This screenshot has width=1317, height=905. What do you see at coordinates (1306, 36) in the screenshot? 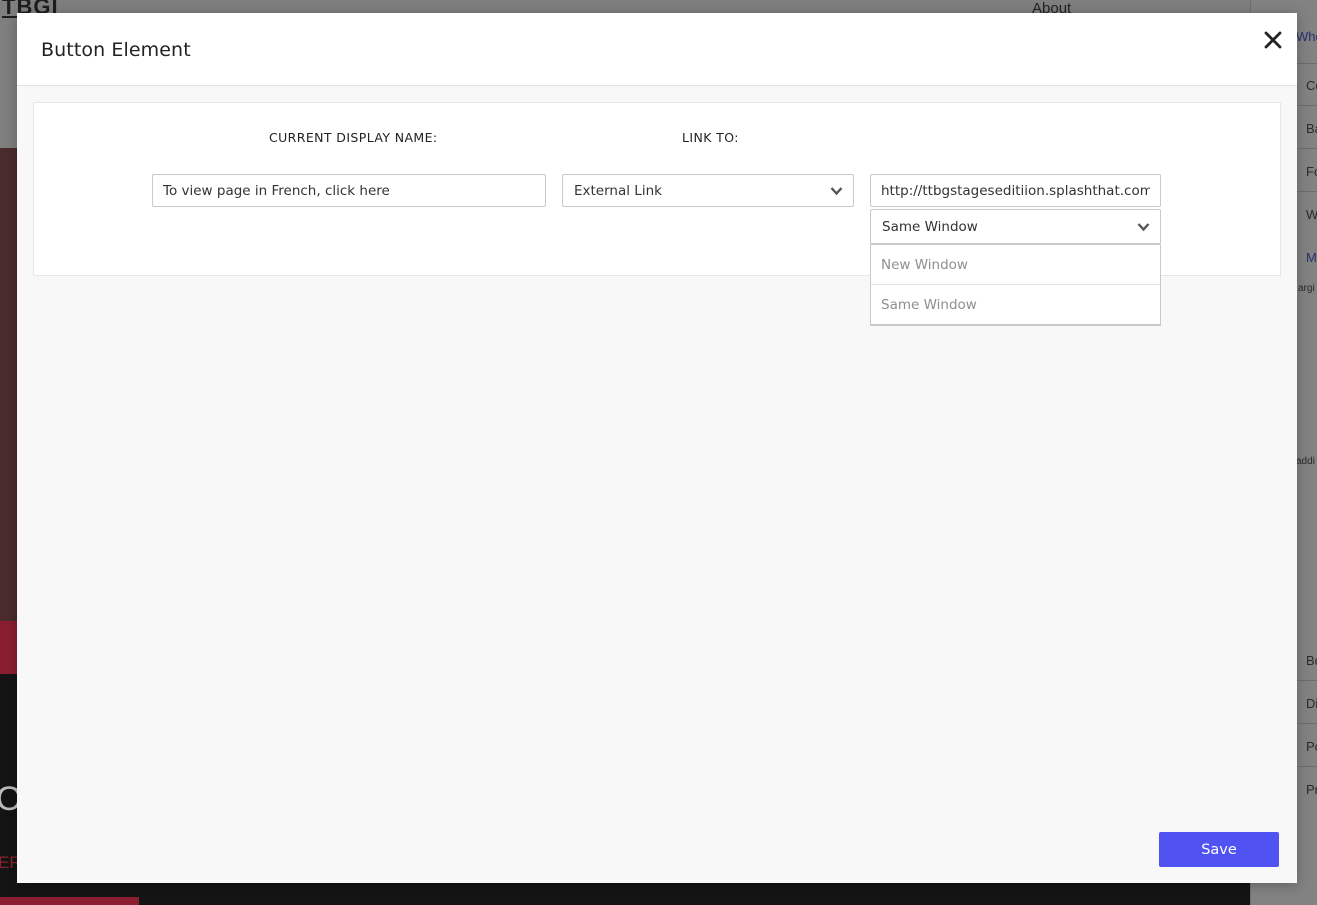
I see `background-sidebar-item: Who` at bounding box center [1306, 36].